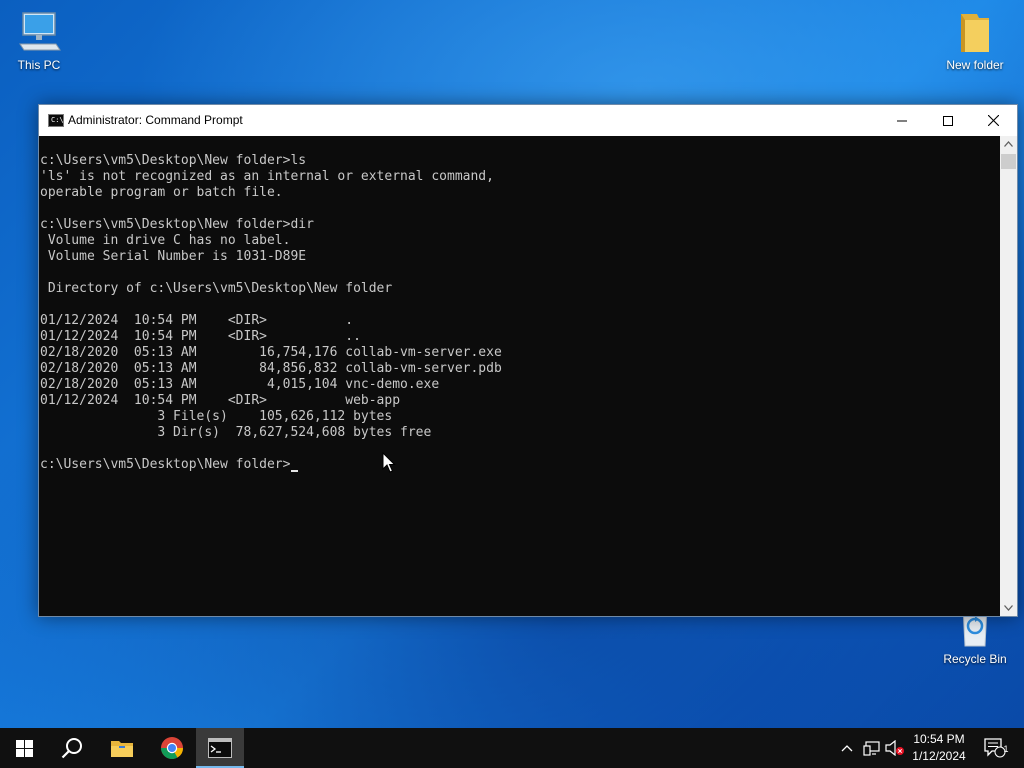 The width and height of the screenshot is (1024, 768). I want to click on minimize-button, so click(902, 120).